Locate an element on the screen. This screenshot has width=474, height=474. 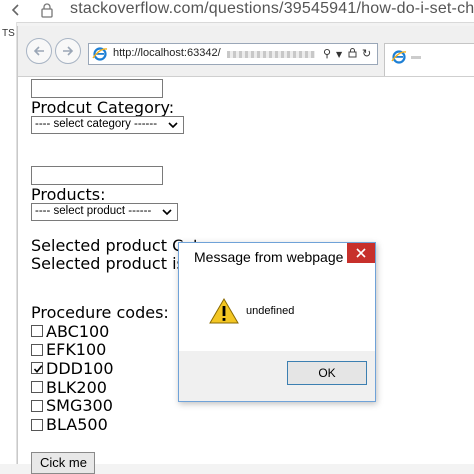
browser-tab is located at coordinates (429, 59).